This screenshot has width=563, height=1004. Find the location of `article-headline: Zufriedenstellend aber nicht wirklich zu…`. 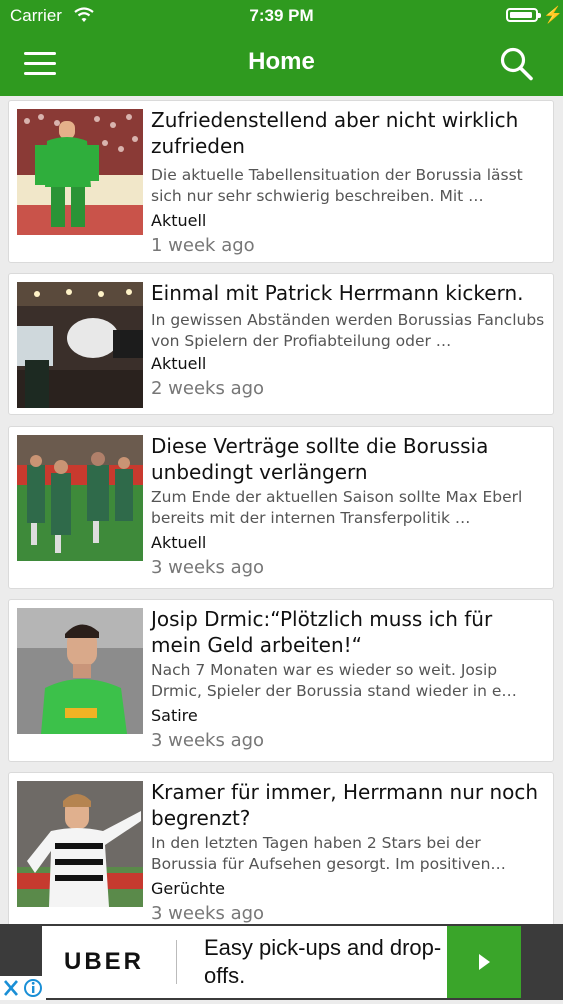

article-headline: Zufriedenstellend aber nicht wirklich zu… is located at coordinates (335, 133).